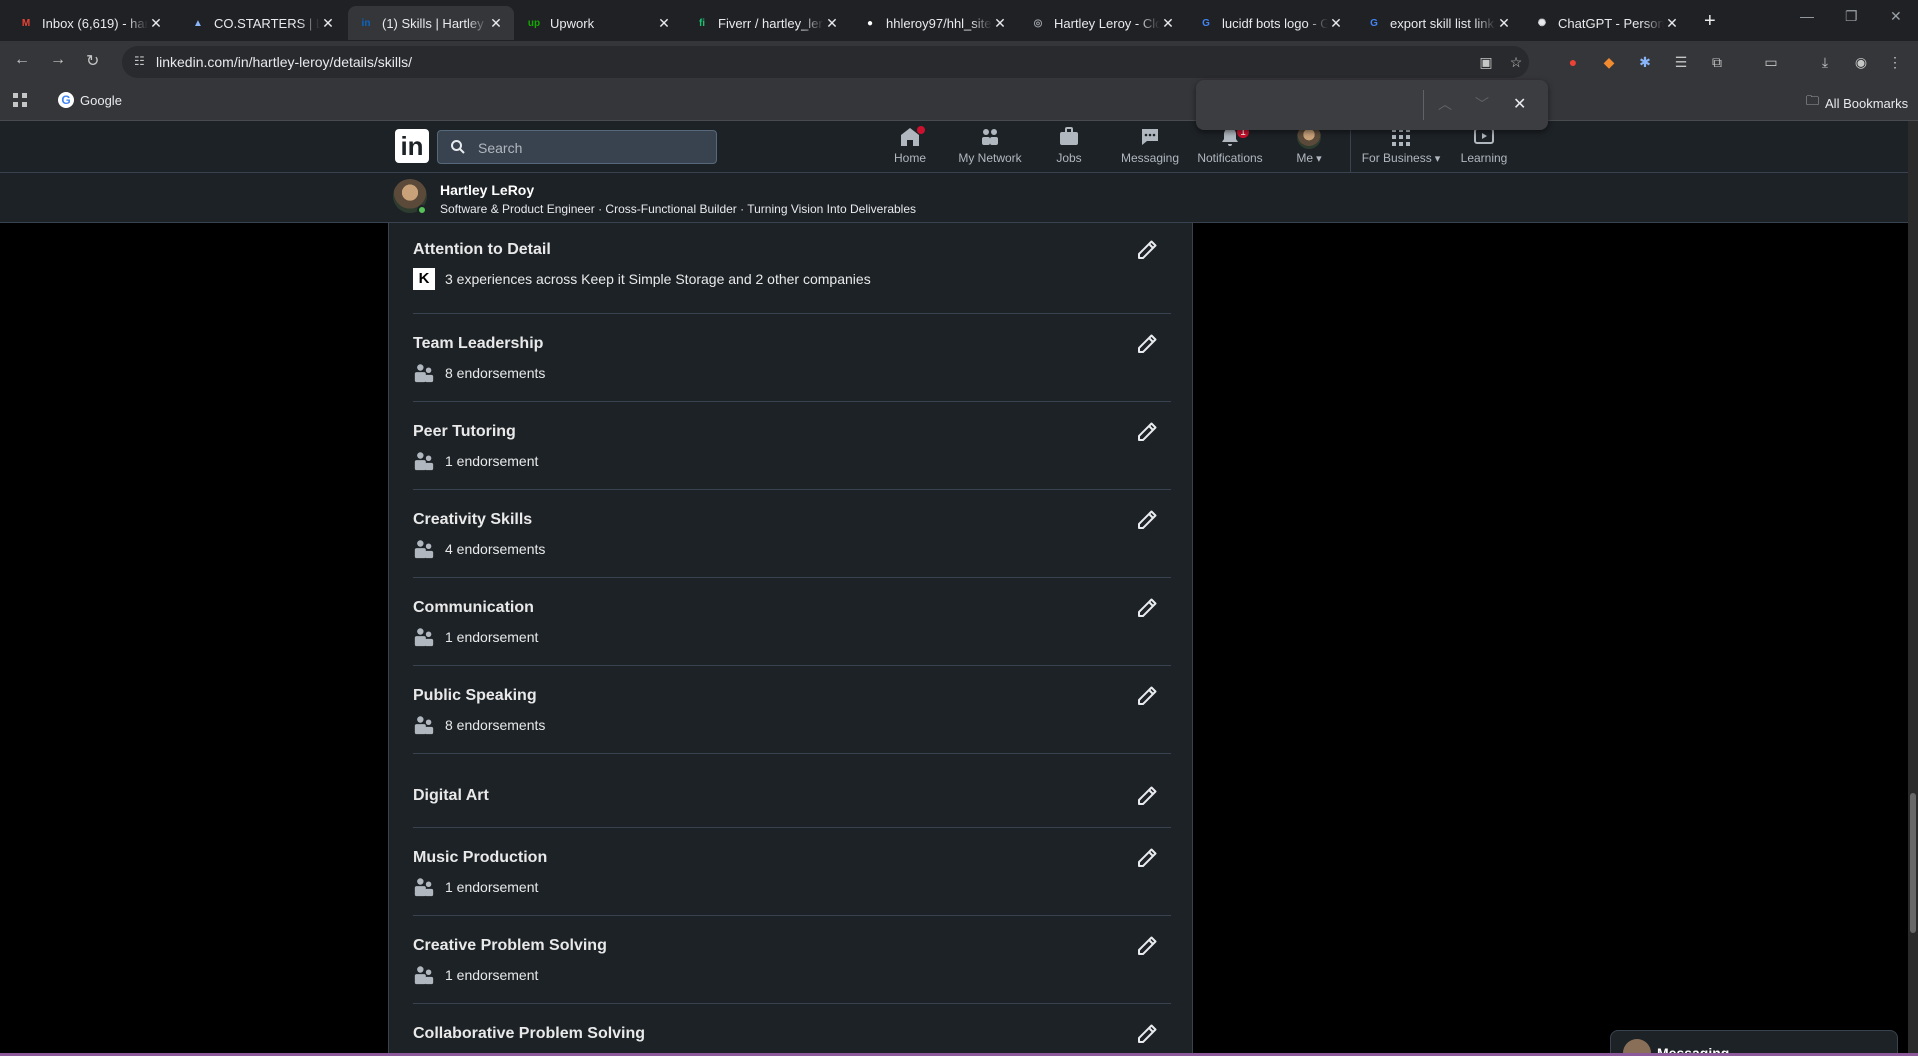  Describe the element at coordinates (510, 946) in the screenshot. I see `skill-name: Creative Problem Solving` at that location.